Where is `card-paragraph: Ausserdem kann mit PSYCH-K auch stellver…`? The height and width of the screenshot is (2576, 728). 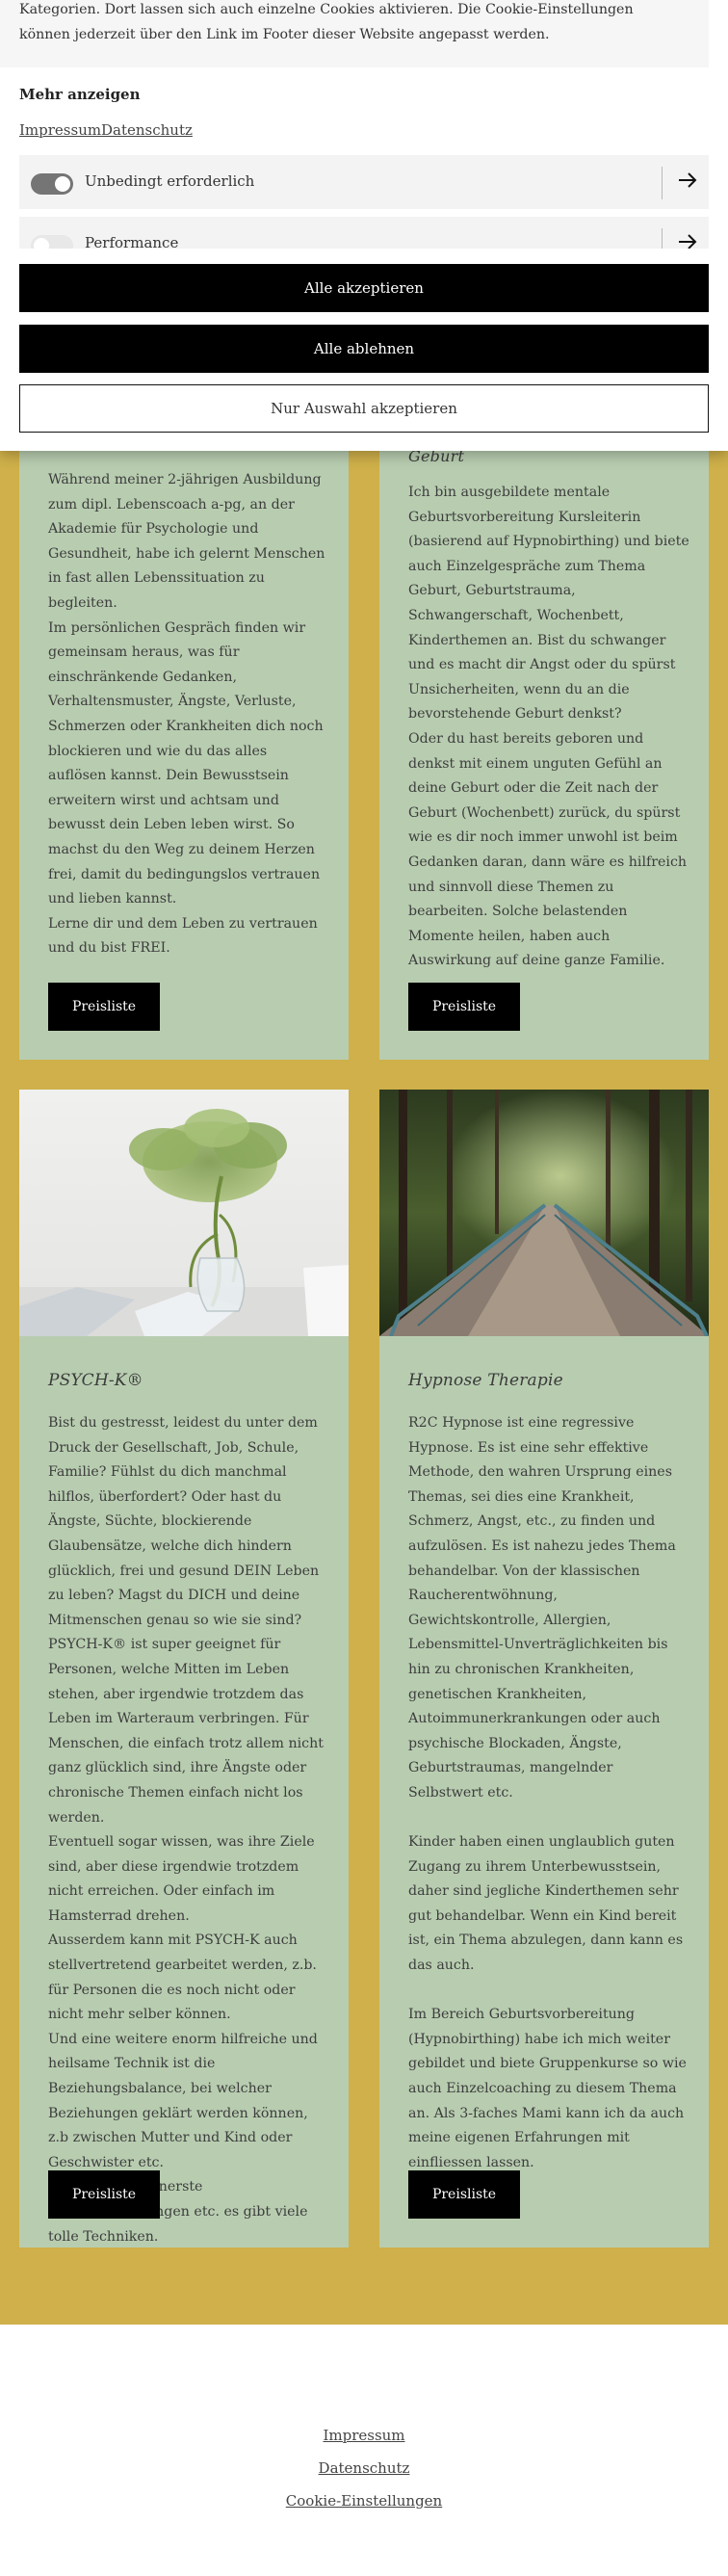 card-paragraph: Ausserdem kann mit PSYCH-K auch stellver… is located at coordinates (182, 1977).